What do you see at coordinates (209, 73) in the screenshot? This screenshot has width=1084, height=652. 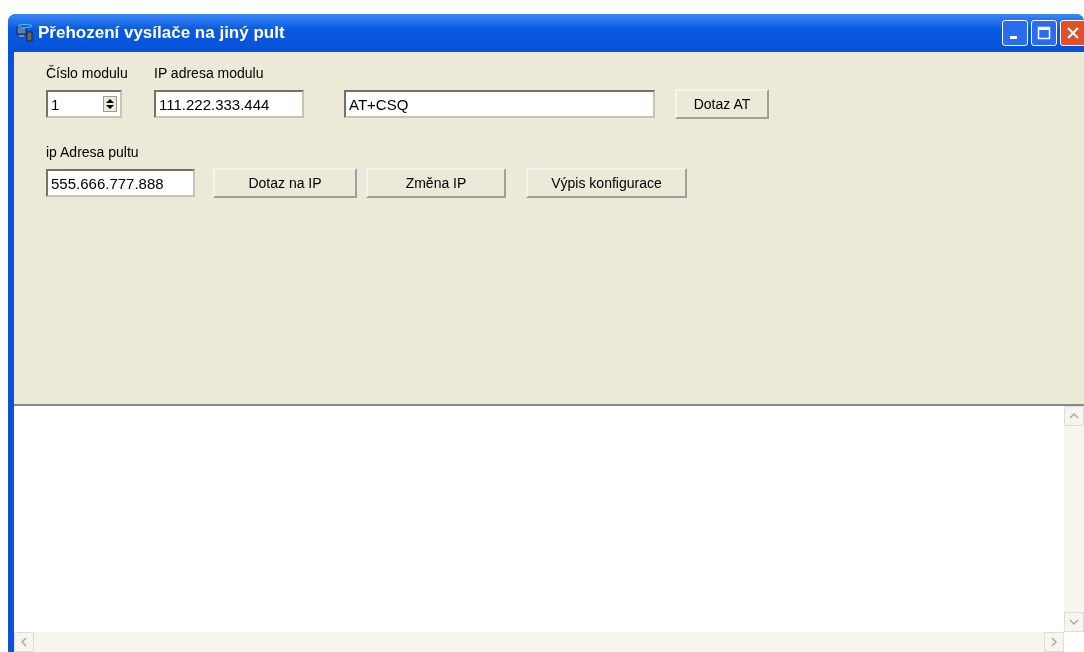 I see `module-ip-label: IP adresa modulu` at bounding box center [209, 73].